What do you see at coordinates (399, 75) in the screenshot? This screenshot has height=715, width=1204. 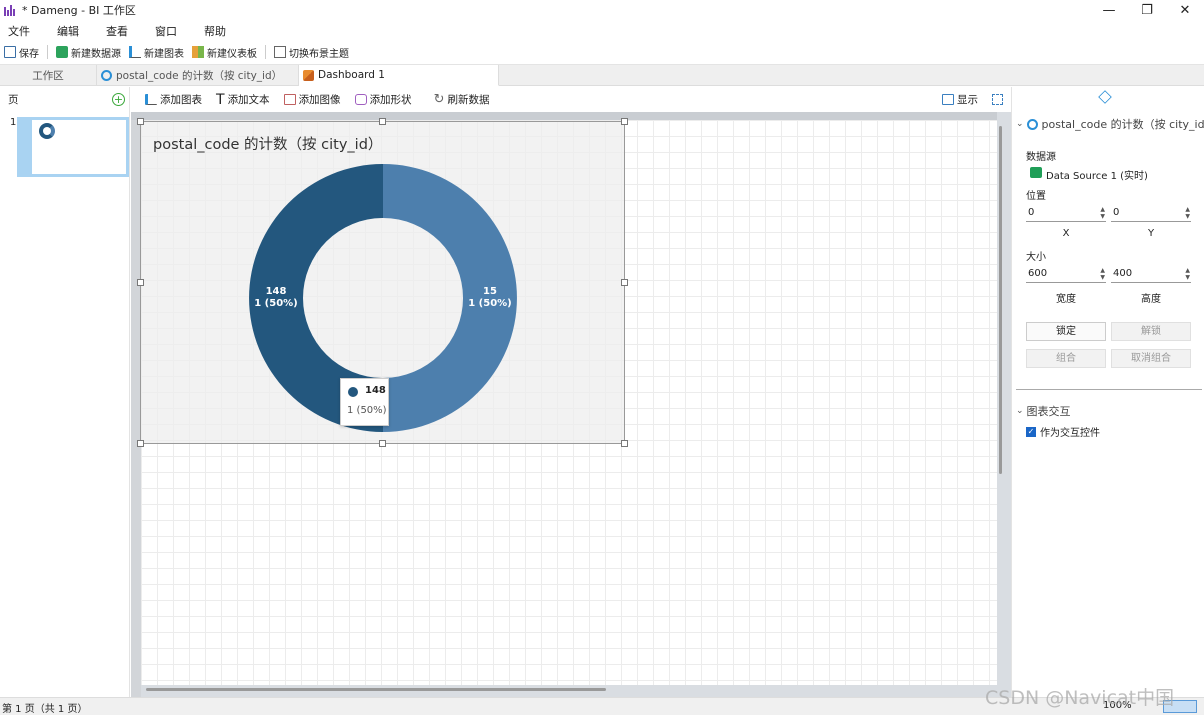 I see `tab-dashboard: Dashboard 1` at bounding box center [399, 75].